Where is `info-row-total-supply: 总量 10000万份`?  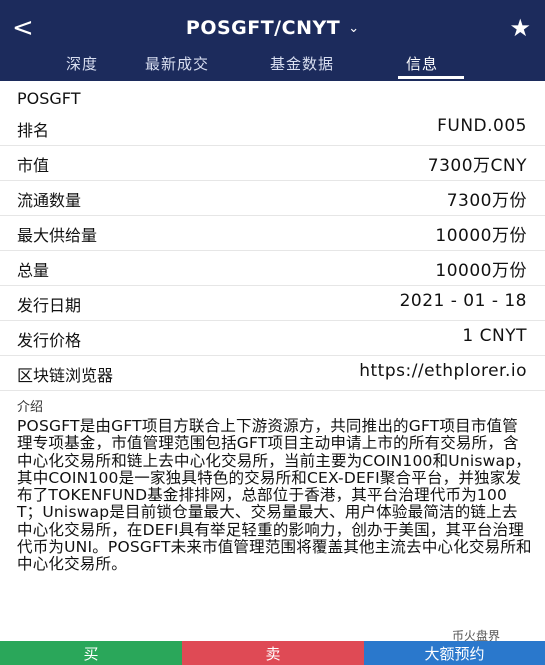 info-row-total-supply: 总量 10000万份 is located at coordinates (272, 268).